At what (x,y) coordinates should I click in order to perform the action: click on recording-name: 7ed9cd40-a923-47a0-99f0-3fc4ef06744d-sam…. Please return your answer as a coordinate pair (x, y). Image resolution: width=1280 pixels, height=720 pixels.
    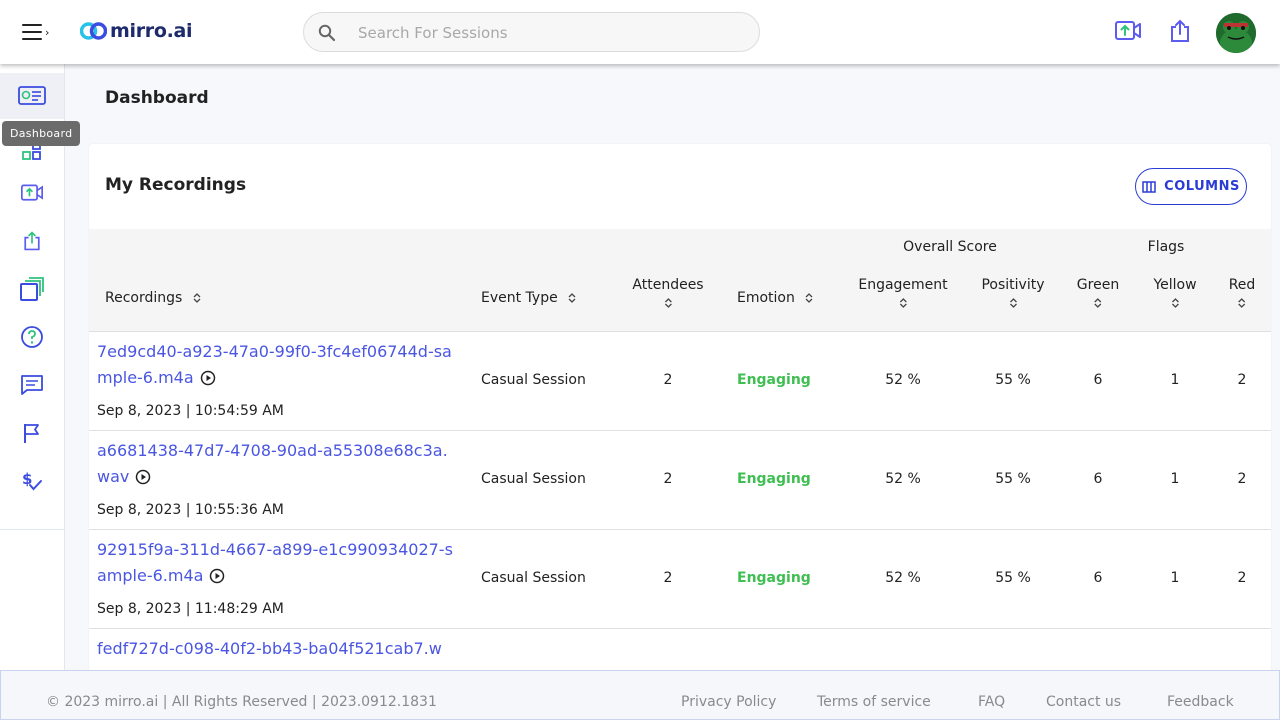
    Looking at the image, I should click on (274, 364).